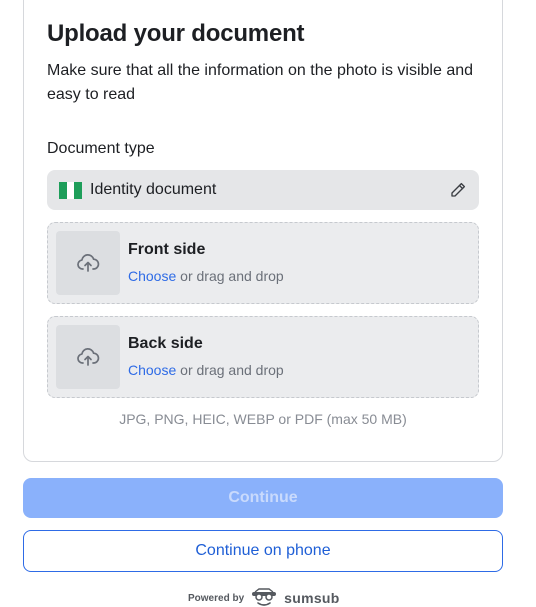 The width and height of the screenshot is (536, 607). I want to click on back-upload-thumbnail, so click(88, 357).